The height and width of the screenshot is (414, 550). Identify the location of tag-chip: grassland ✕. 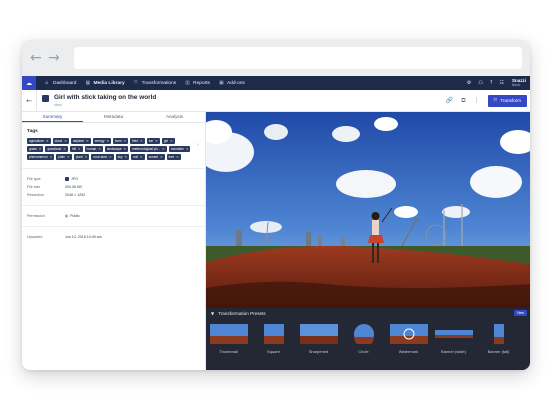
(56, 149).